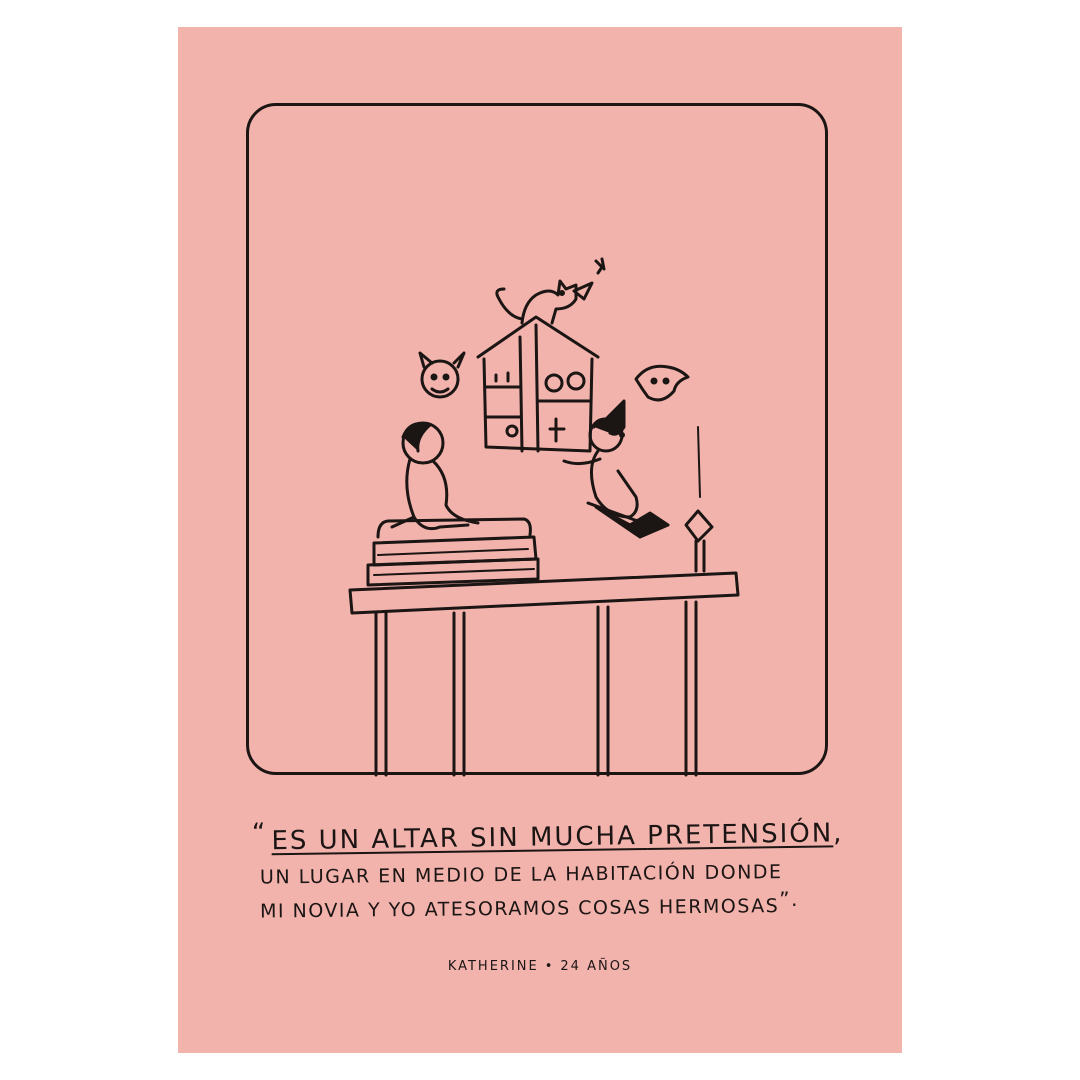  I want to click on candle, so click(699, 499).